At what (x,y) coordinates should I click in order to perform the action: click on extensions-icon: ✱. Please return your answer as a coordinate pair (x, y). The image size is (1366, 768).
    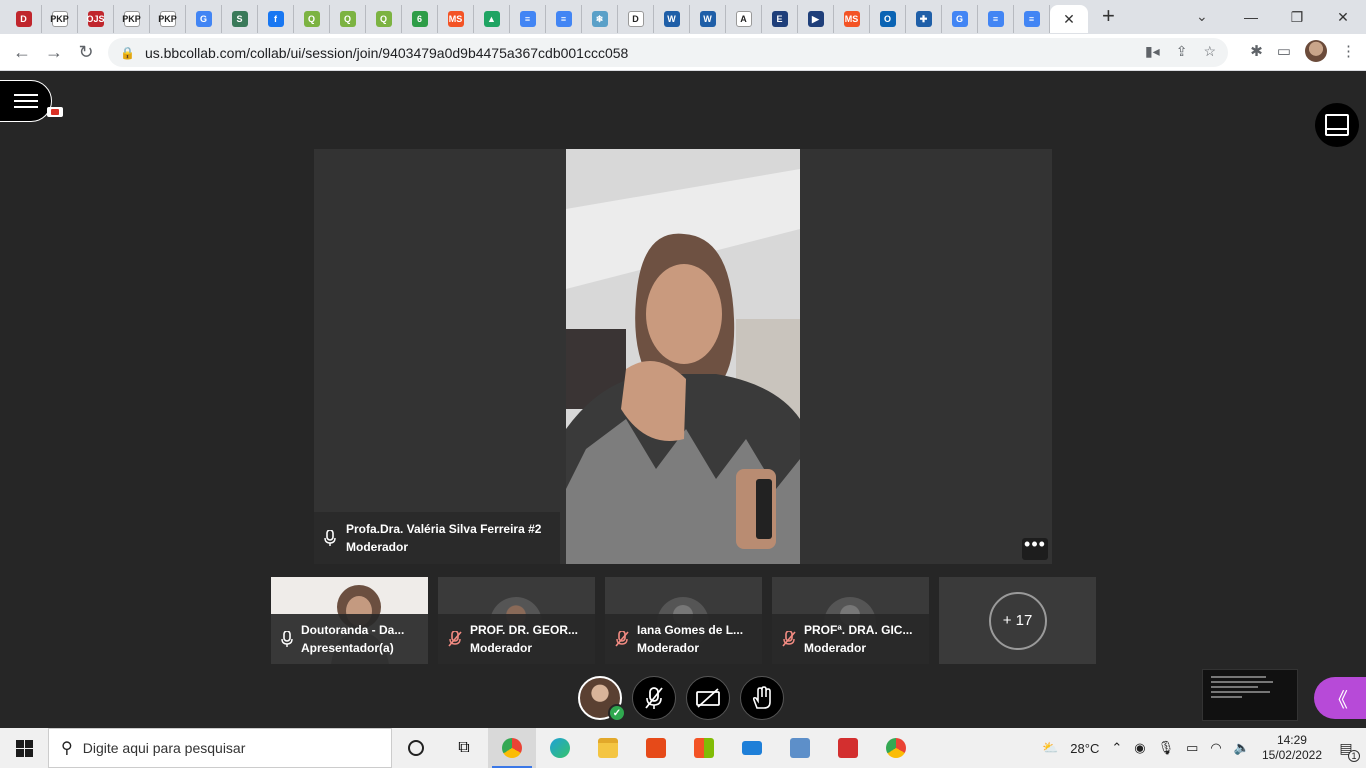
    Looking at the image, I should click on (1256, 51).